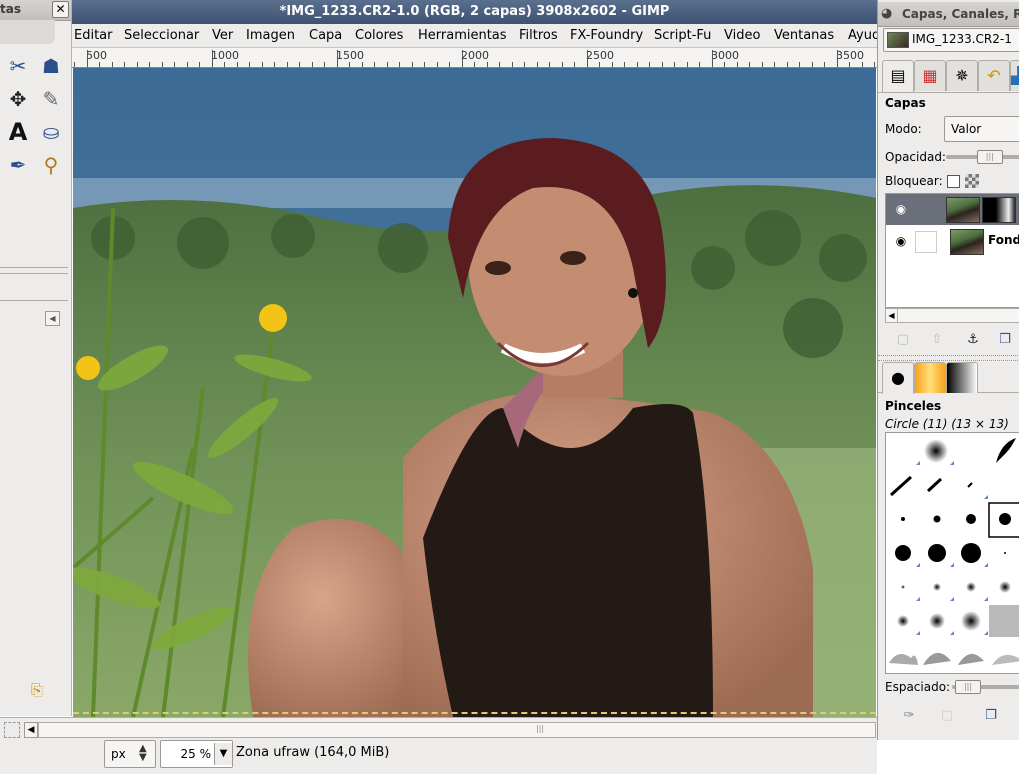 This screenshot has width=1019, height=774. I want to click on image-preview-icon: ⎘, so click(37, 690).